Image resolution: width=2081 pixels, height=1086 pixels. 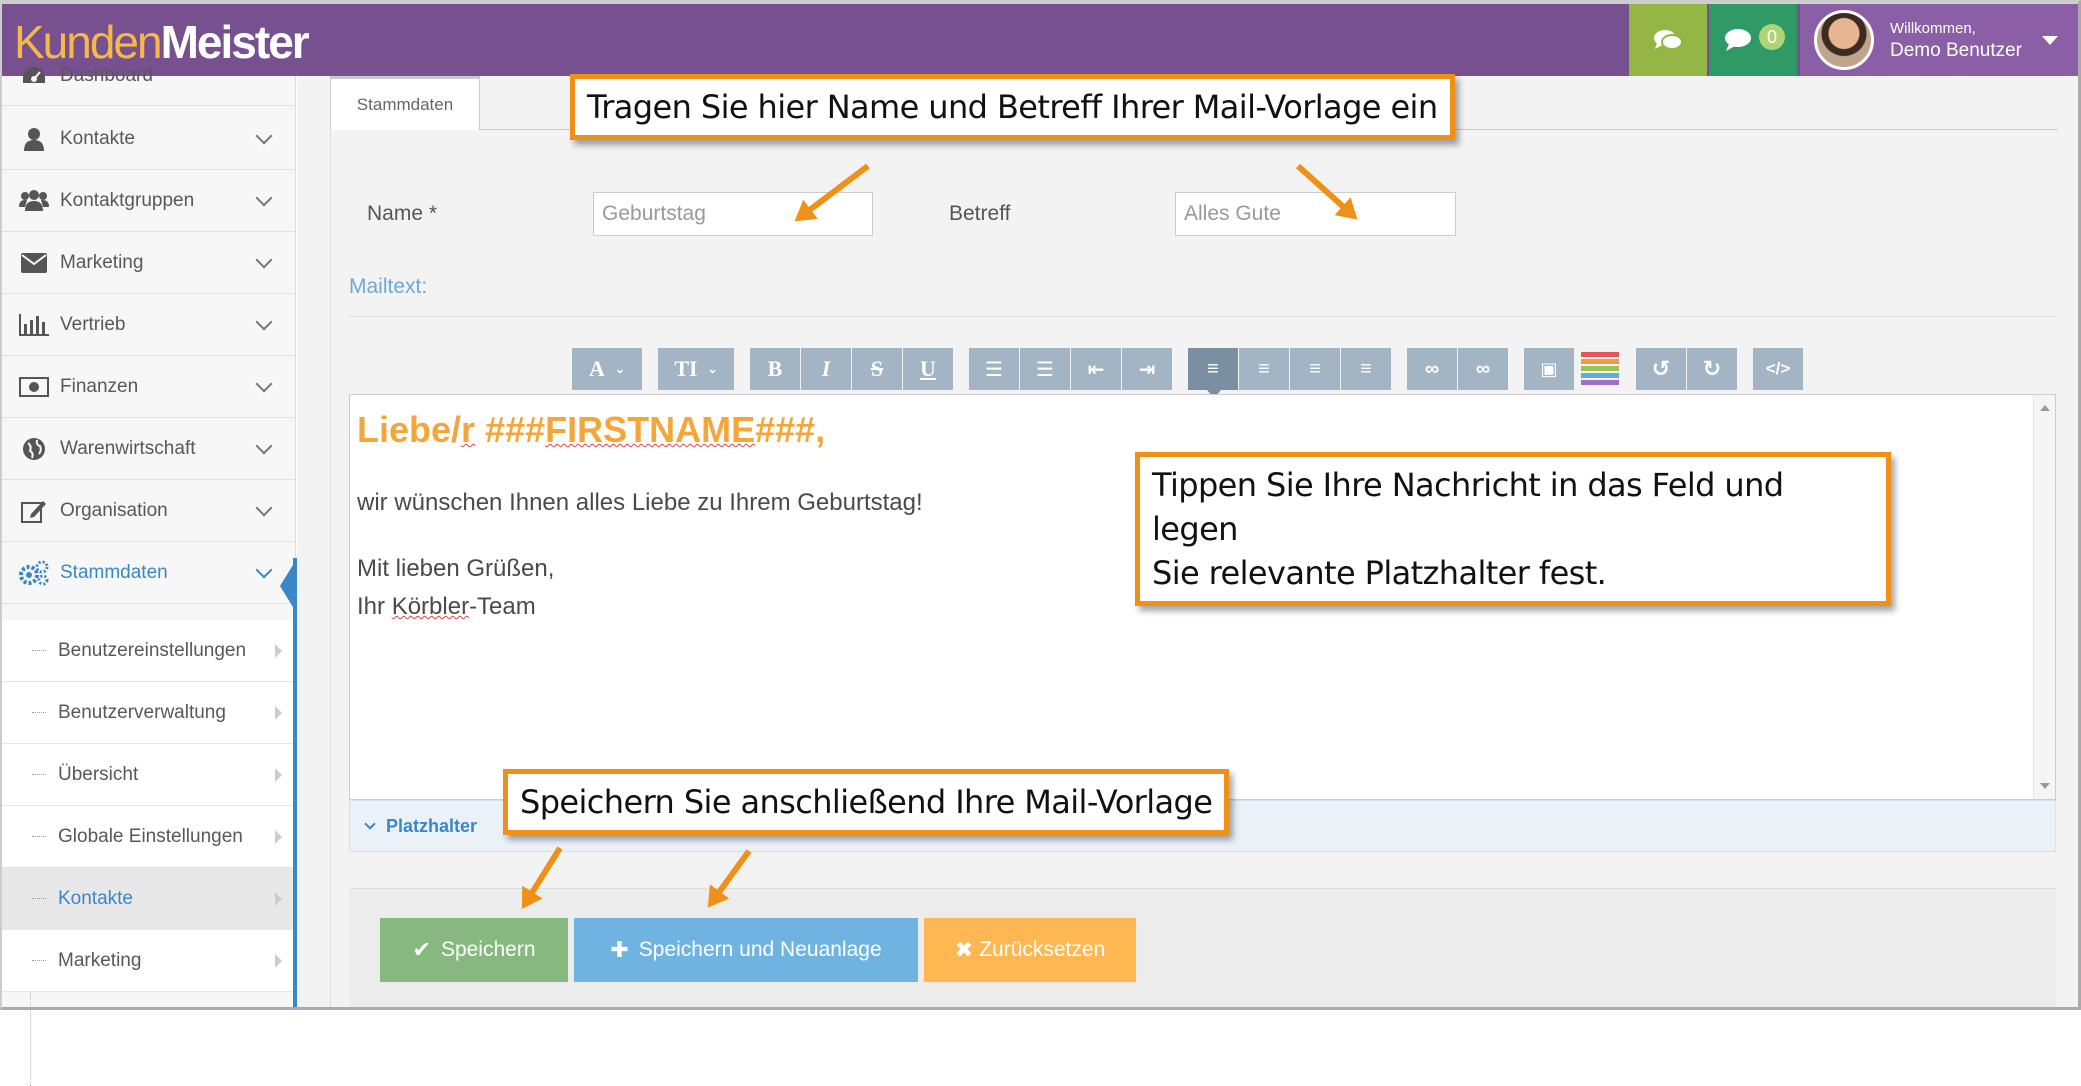 I want to click on undo-icon: ↺, so click(x=1661, y=369).